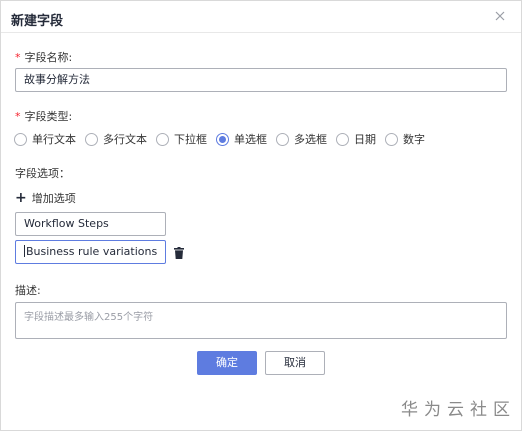 This screenshot has width=522, height=431. Describe the element at coordinates (261, 32) in the screenshot. I see `header-divider` at that location.